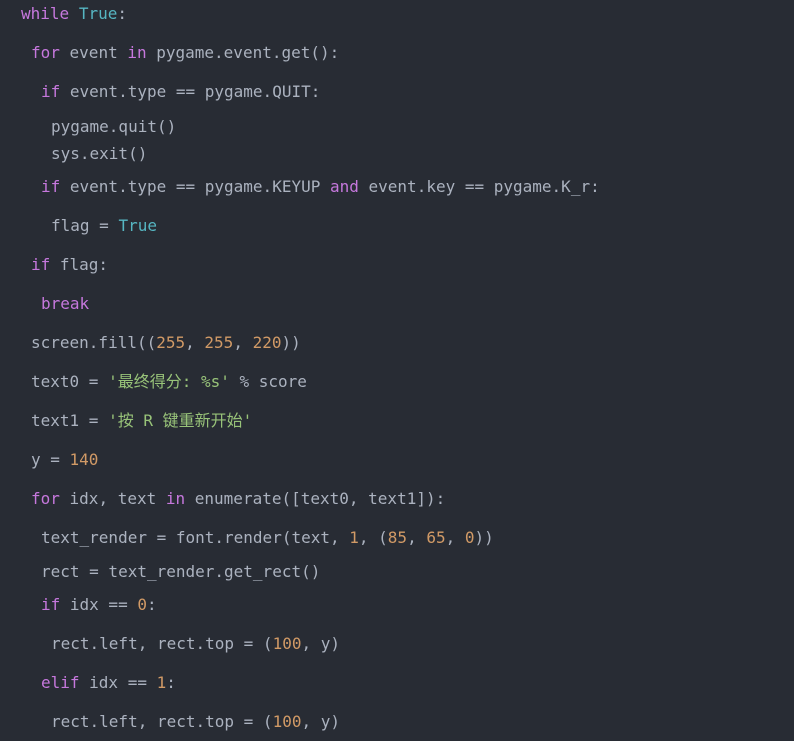 The height and width of the screenshot is (741, 794). Describe the element at coordinates (70, 381) in the screenshot. I see `code-token-text: text0 =` at that location.